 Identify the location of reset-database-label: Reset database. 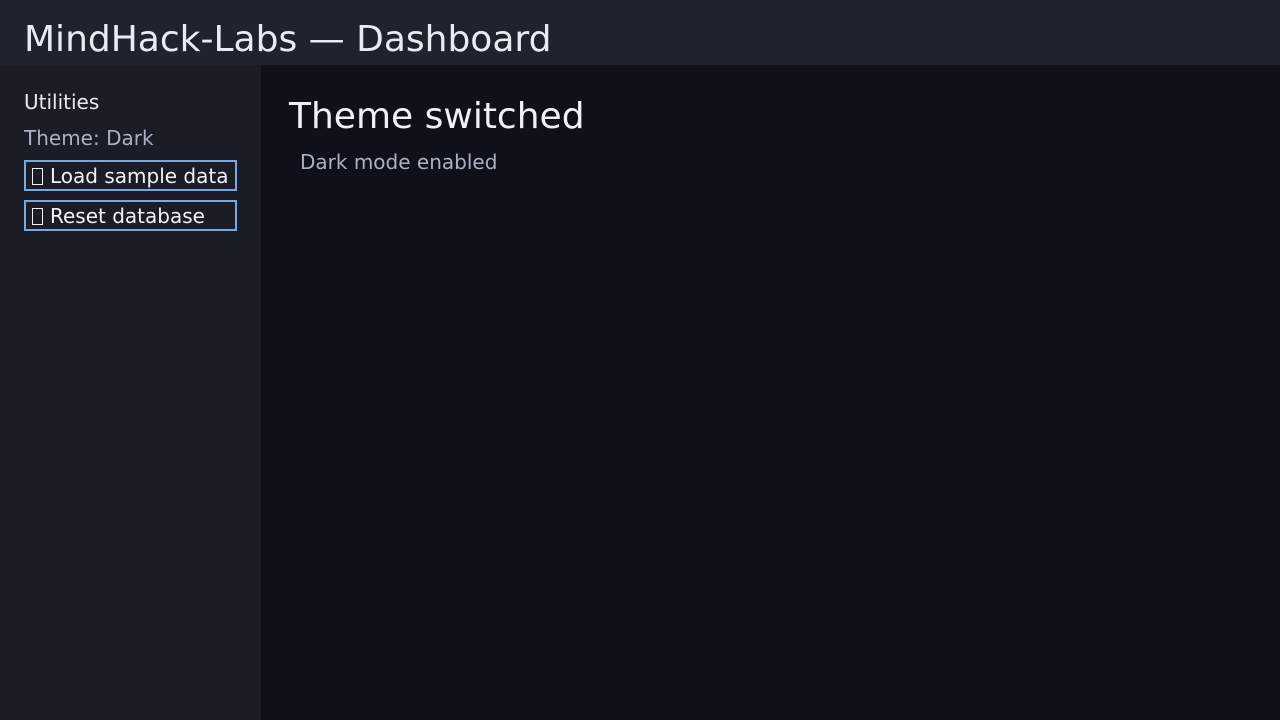
(127, 215).